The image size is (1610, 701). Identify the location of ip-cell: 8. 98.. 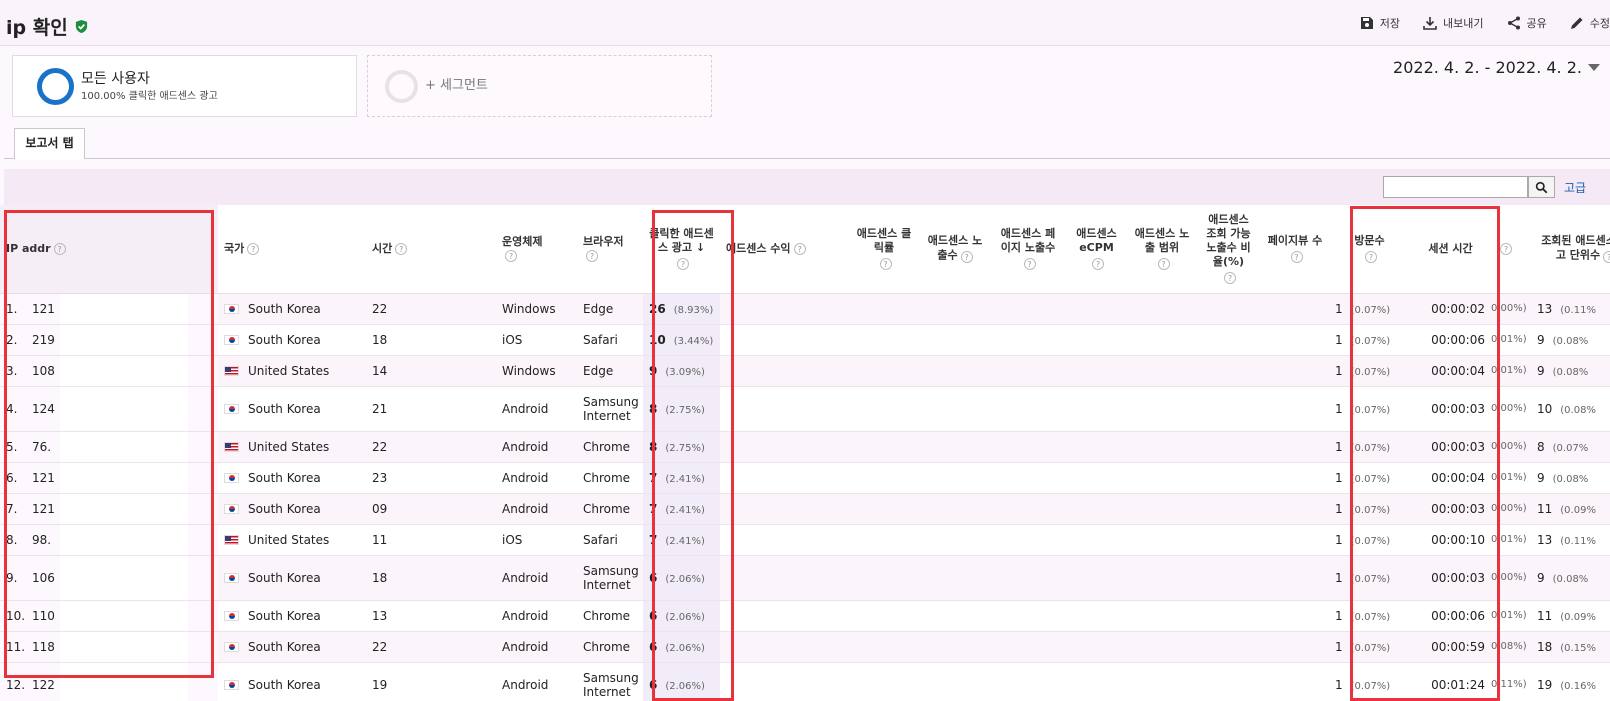
(109, 540).